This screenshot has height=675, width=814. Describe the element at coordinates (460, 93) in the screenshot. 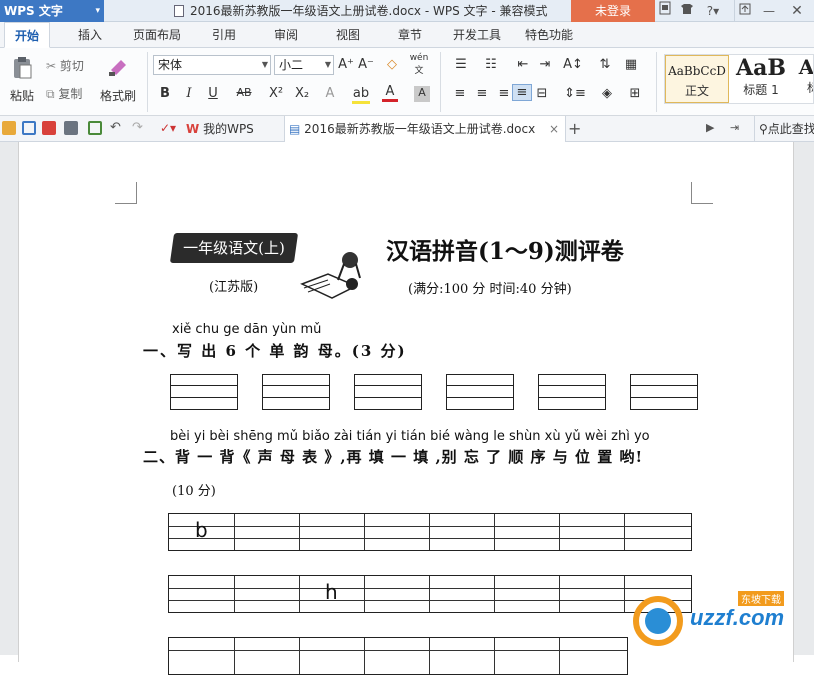

I see `align-left-icon: ≡` at that location.